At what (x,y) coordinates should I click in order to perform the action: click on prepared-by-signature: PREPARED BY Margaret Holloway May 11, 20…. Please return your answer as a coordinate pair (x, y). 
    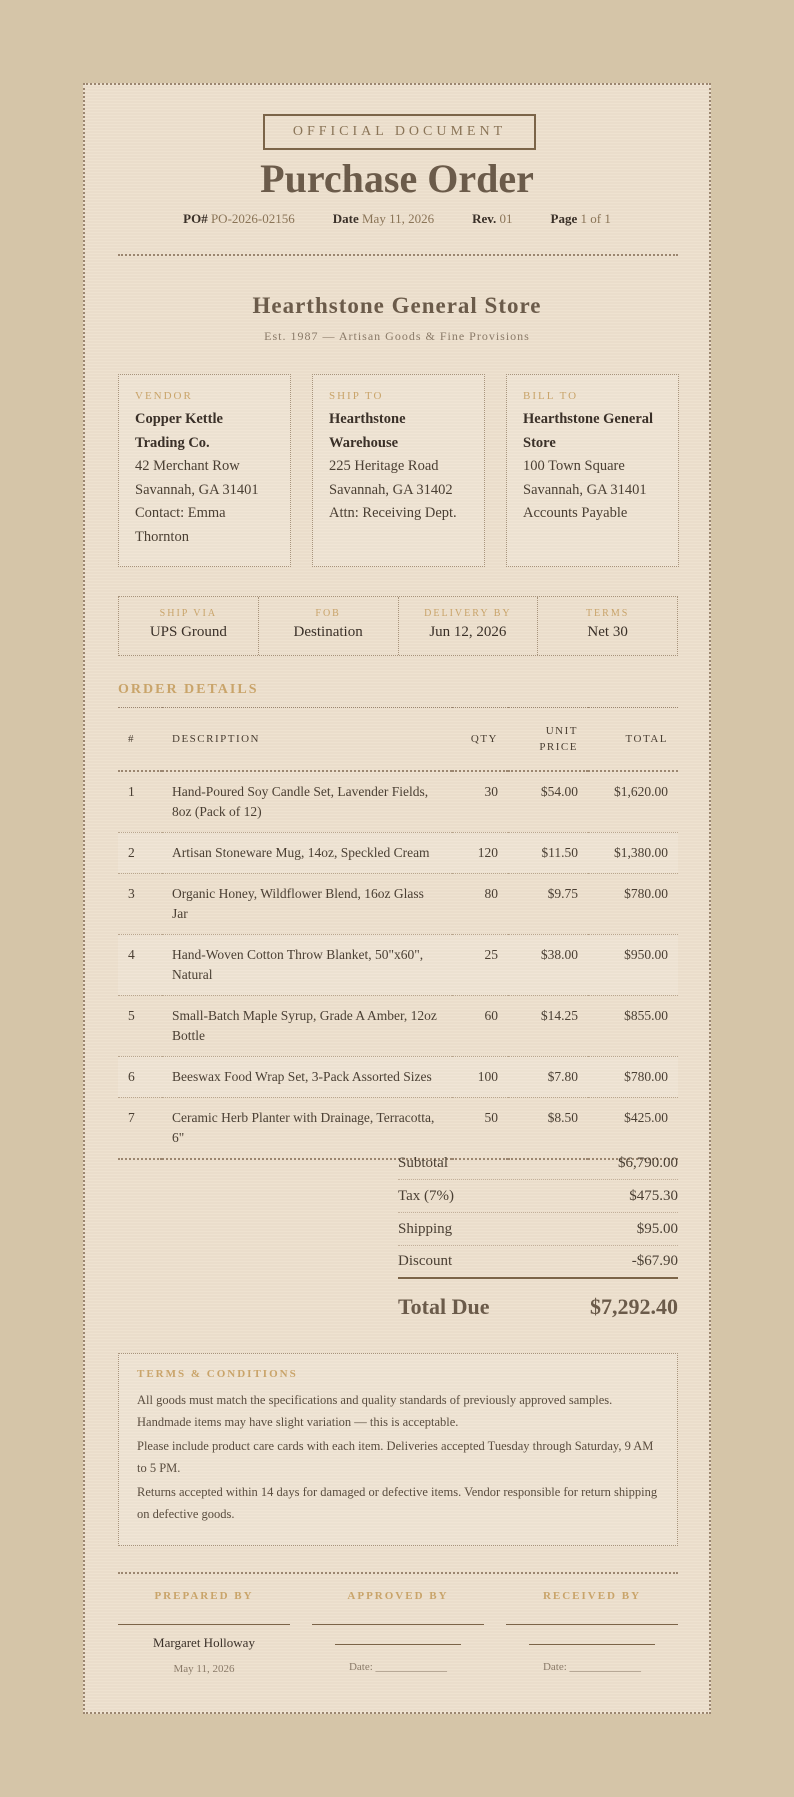
    Looking at the image, I should click on (204, 1632).